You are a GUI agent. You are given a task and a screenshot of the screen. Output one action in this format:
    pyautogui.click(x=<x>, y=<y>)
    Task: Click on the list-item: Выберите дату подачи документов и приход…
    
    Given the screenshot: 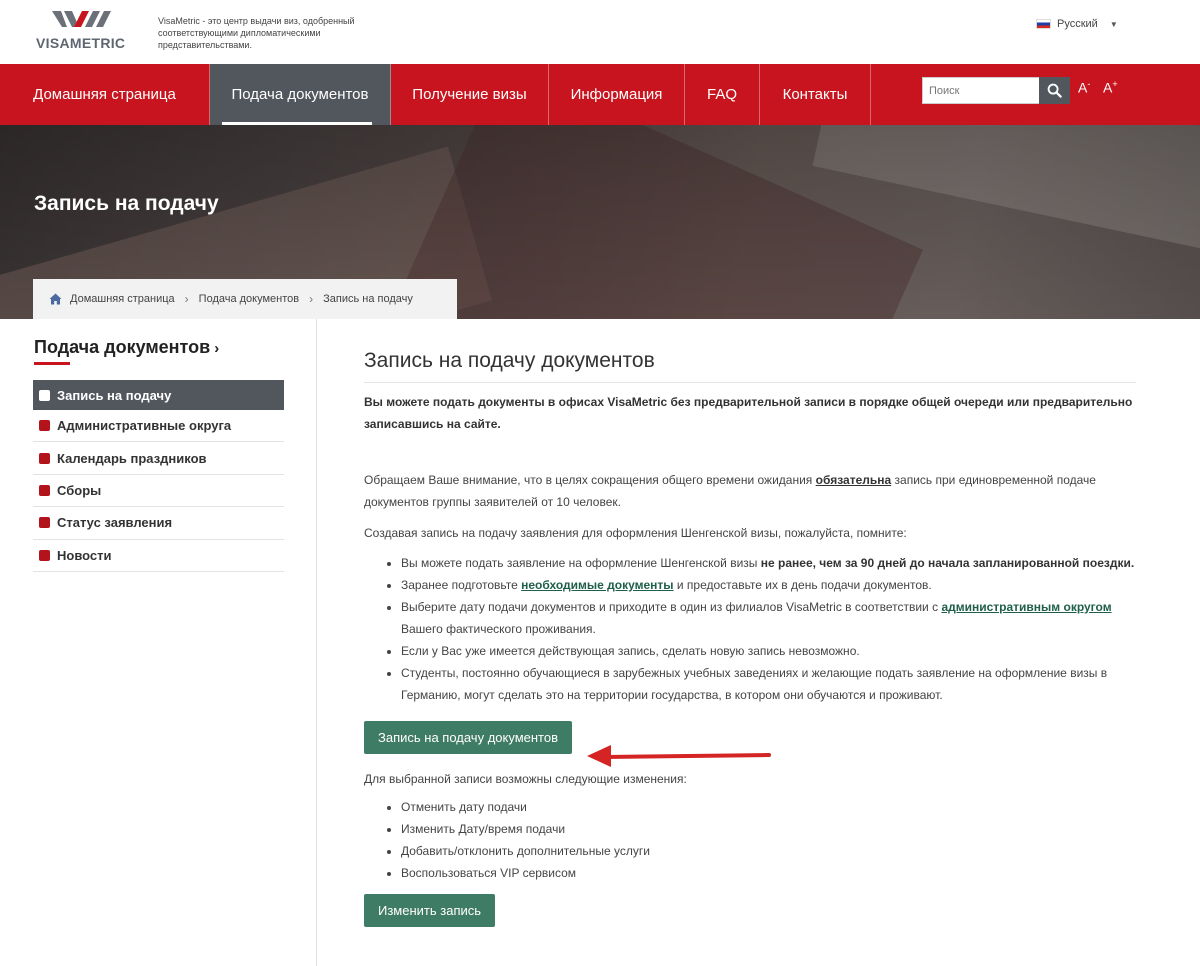 What is the action you would take?
    pyautogui.click(x=768, y=618)
    